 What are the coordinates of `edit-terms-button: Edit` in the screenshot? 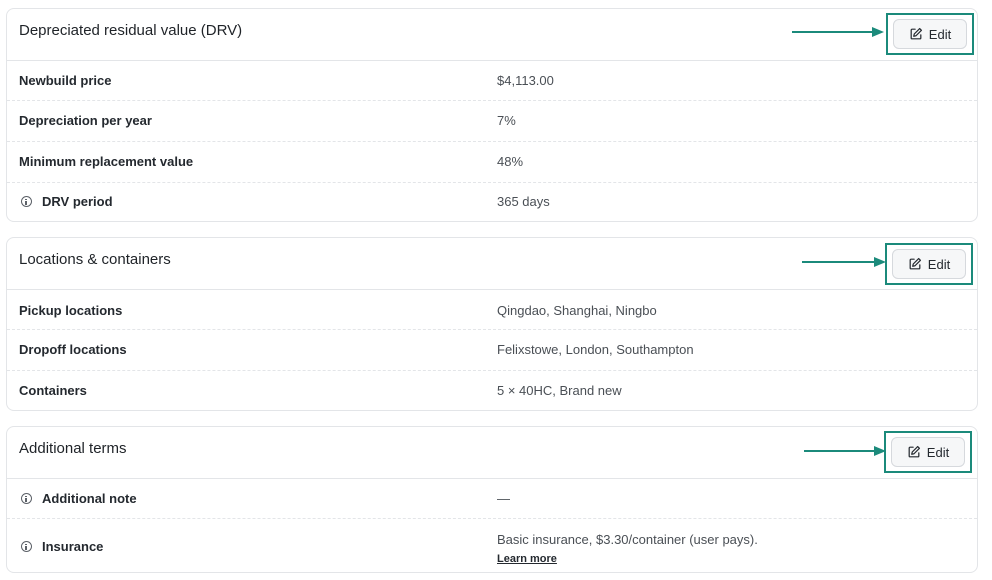 It's located at (928, 452).